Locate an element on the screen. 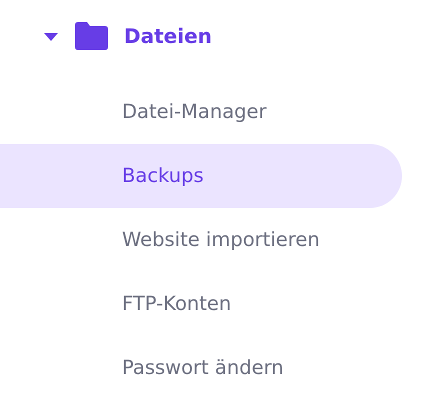 Image resolution: width=422 pixels, height=404 pixels. section-title: Dateien is located at coordinates (168, 36).